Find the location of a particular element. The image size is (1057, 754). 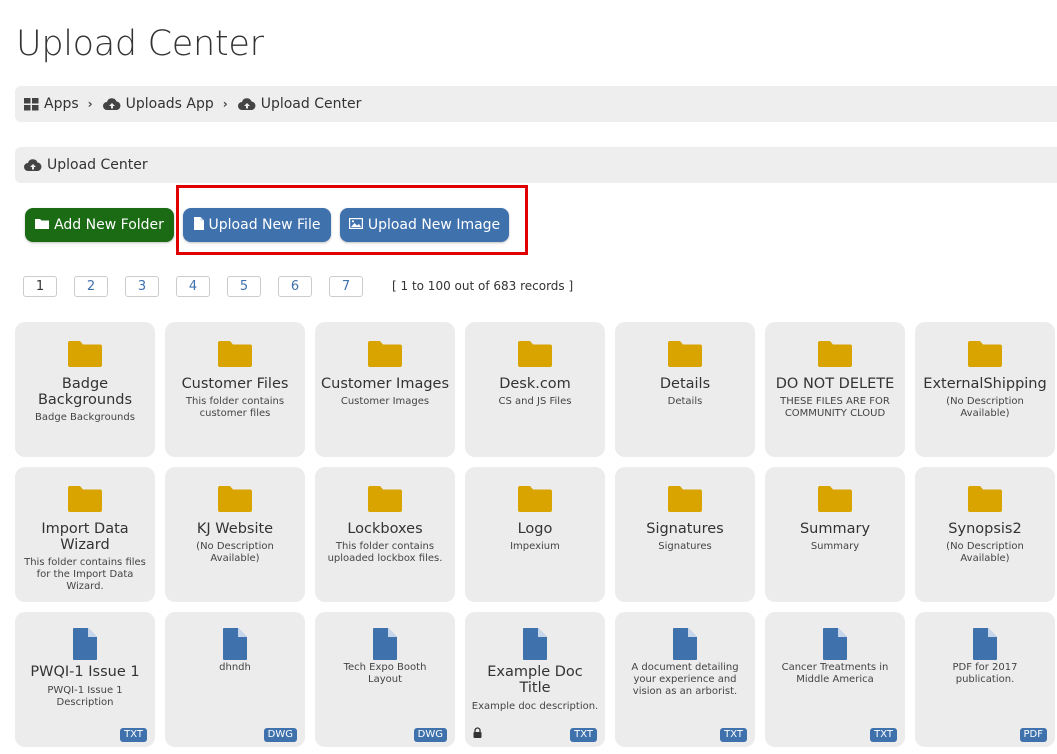

breadcrumb-apps: Apps is located at coordinates (51, 104).